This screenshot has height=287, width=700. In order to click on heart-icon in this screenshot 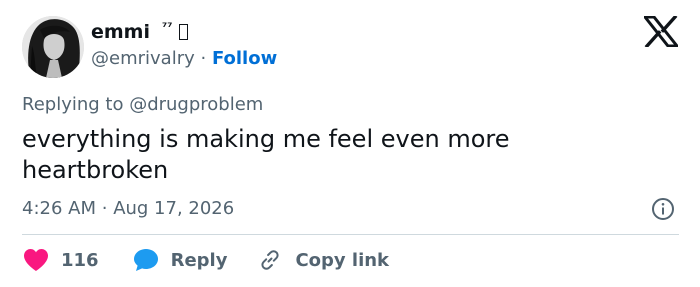, I will do `click(36, 260)`.